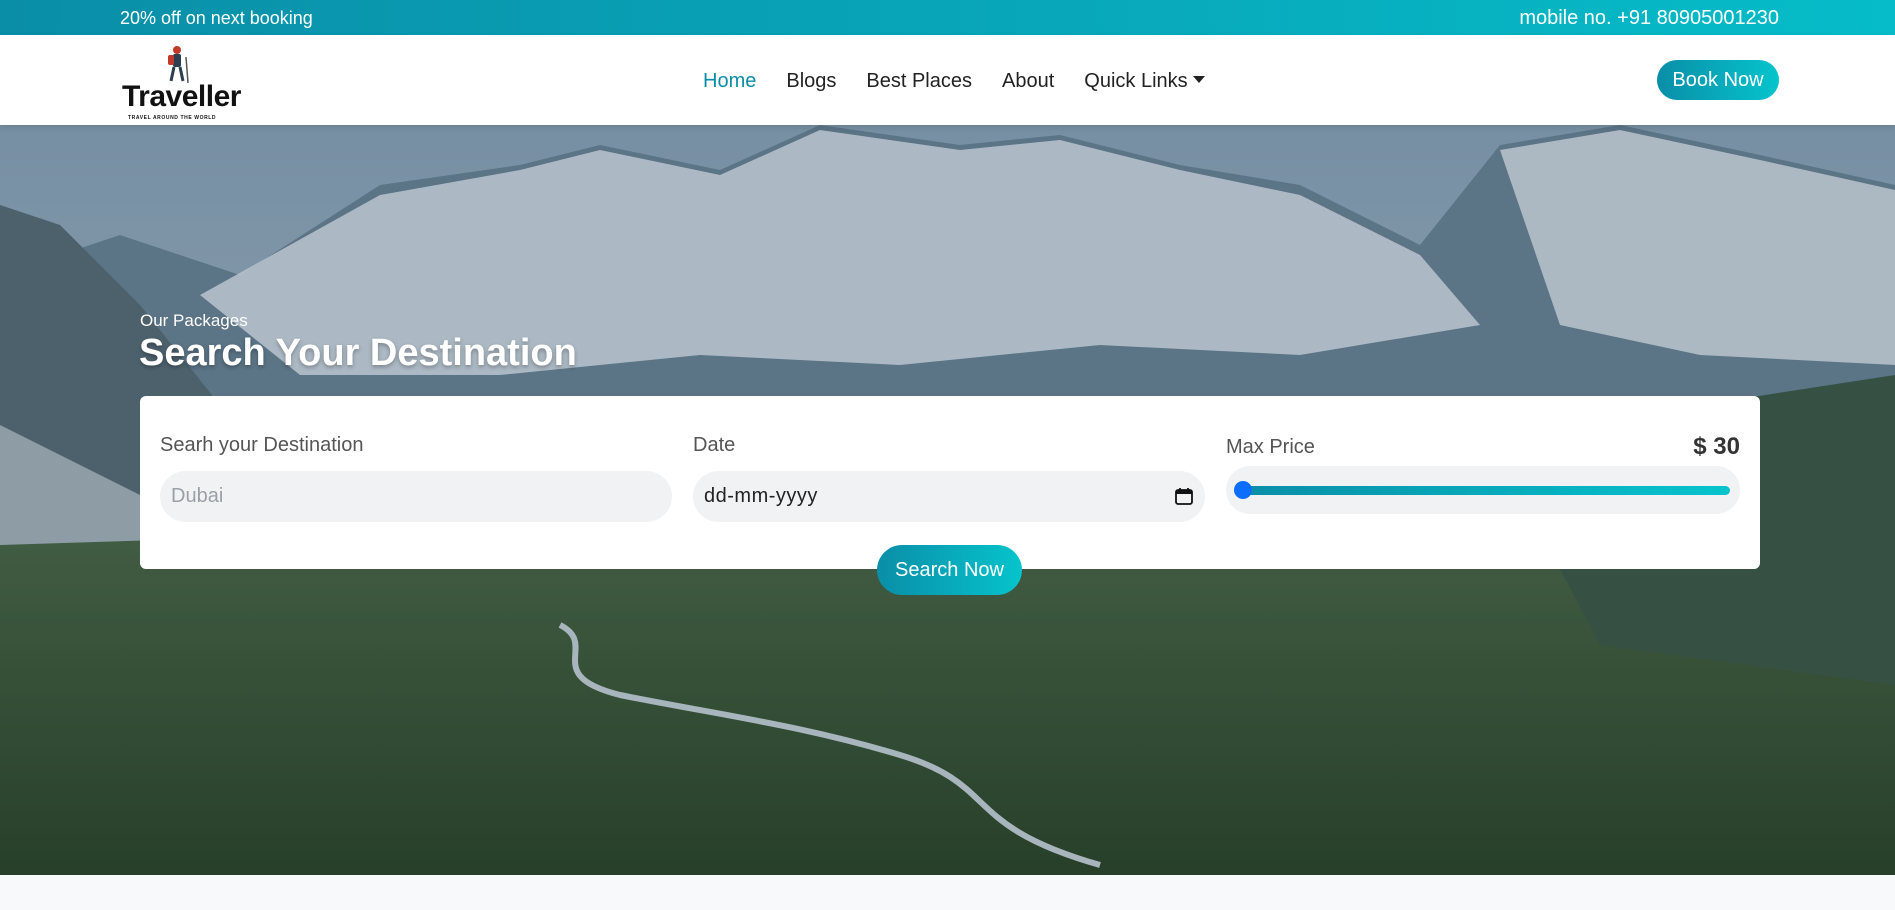  What do you see at coordinates (1136, 81) in the screenshot?
I see `nav-quick-links-label: Quick Links` at bounding box center [1136, 81].